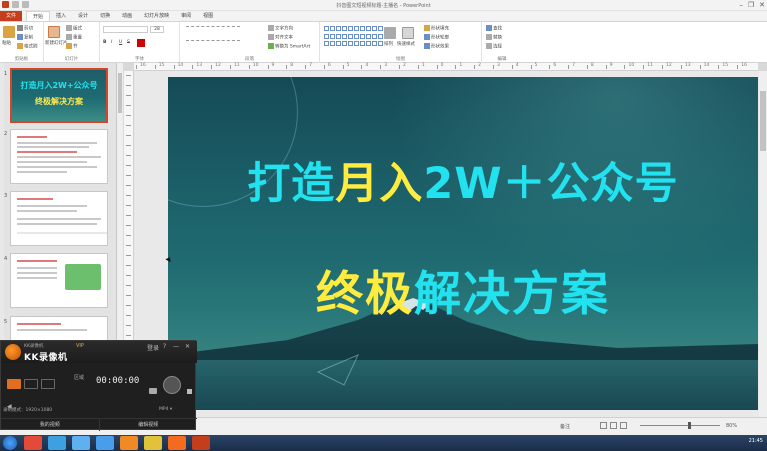 The image size is (767, 451). What do you see at coordinates (148, 425) in the screenshot?
I see `edit-video-button: 编辑视频` at bounding box center [148, 425].